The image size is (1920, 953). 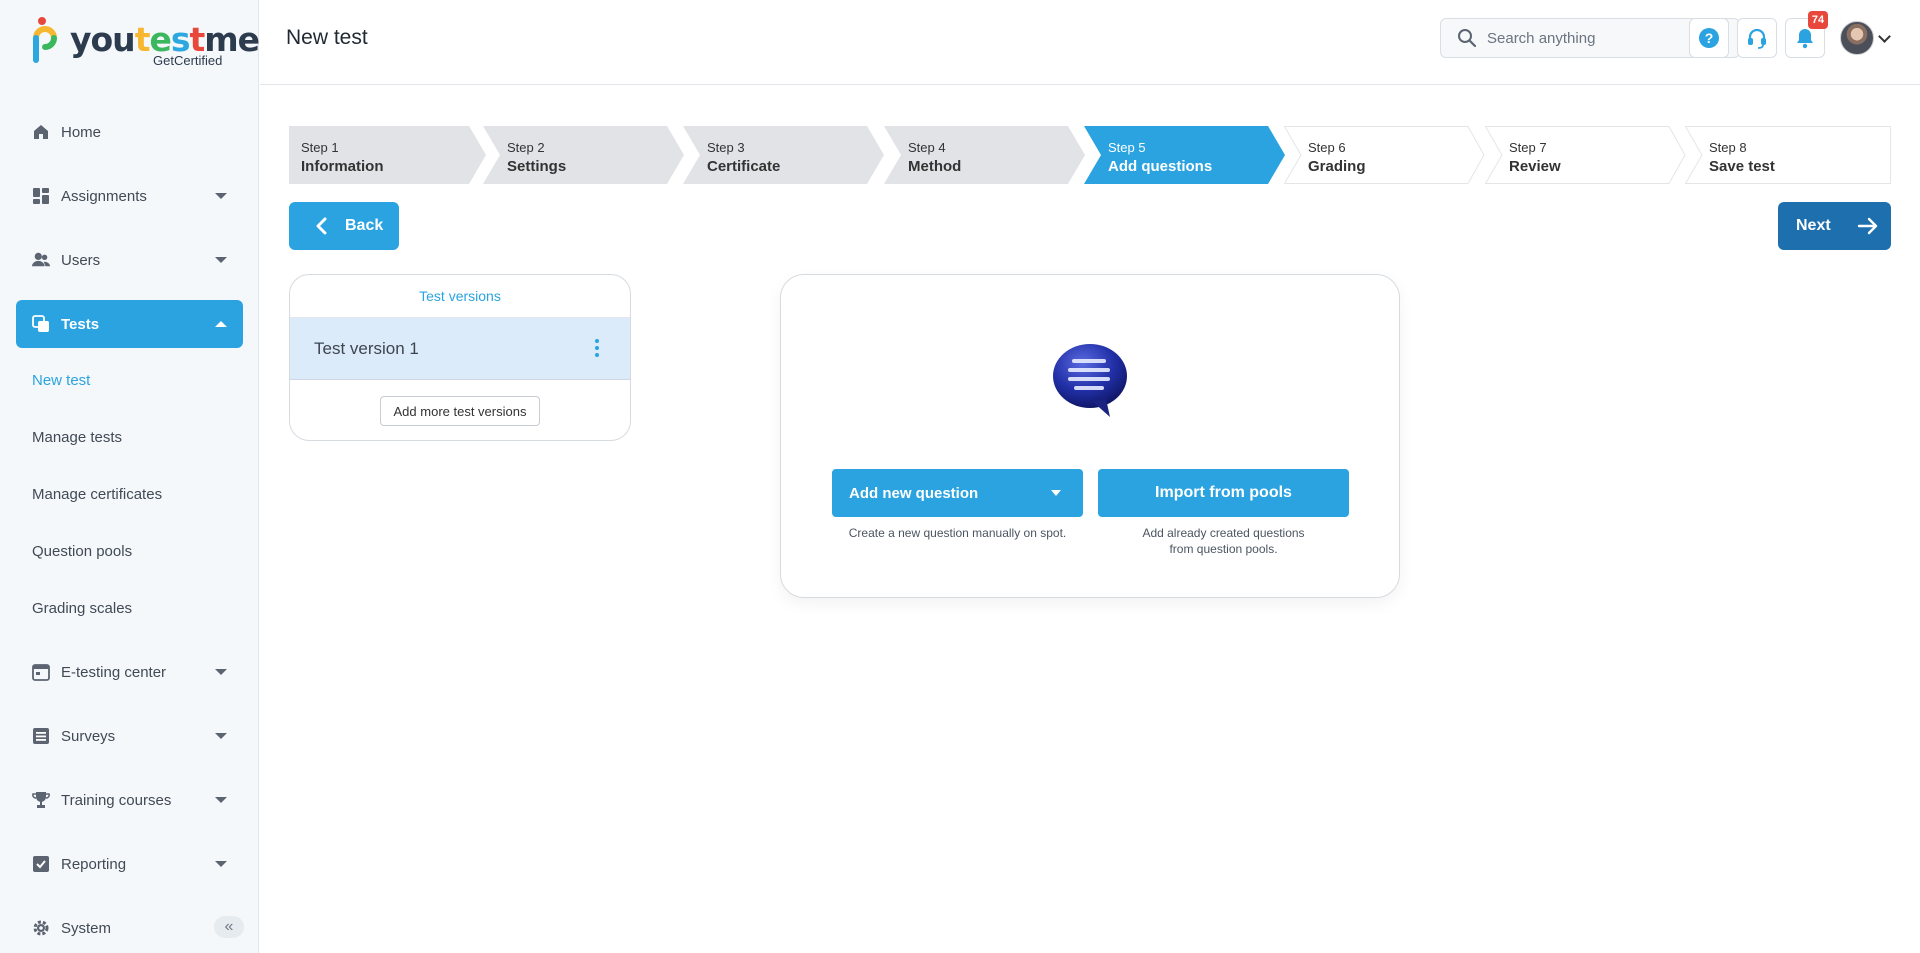 I want to click on sidebar-item-tests: Tests, so click(x=129, y=324).